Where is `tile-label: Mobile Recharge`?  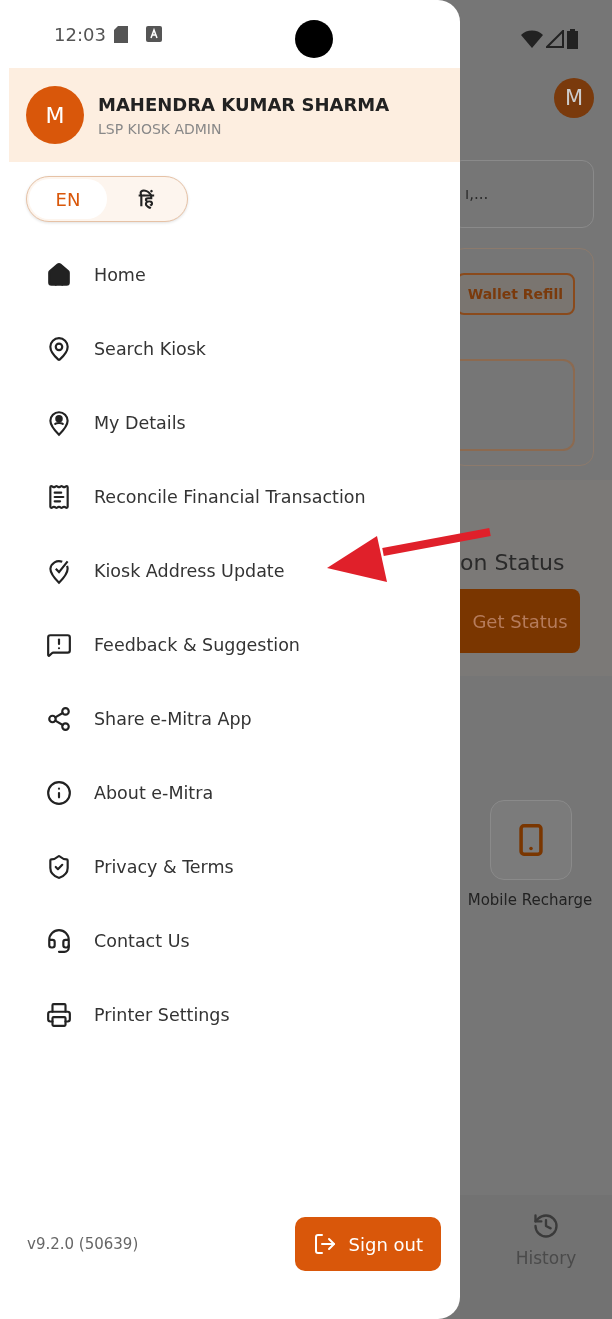
tile-label: Mobile Recharge is located at coordinates (530, 900).